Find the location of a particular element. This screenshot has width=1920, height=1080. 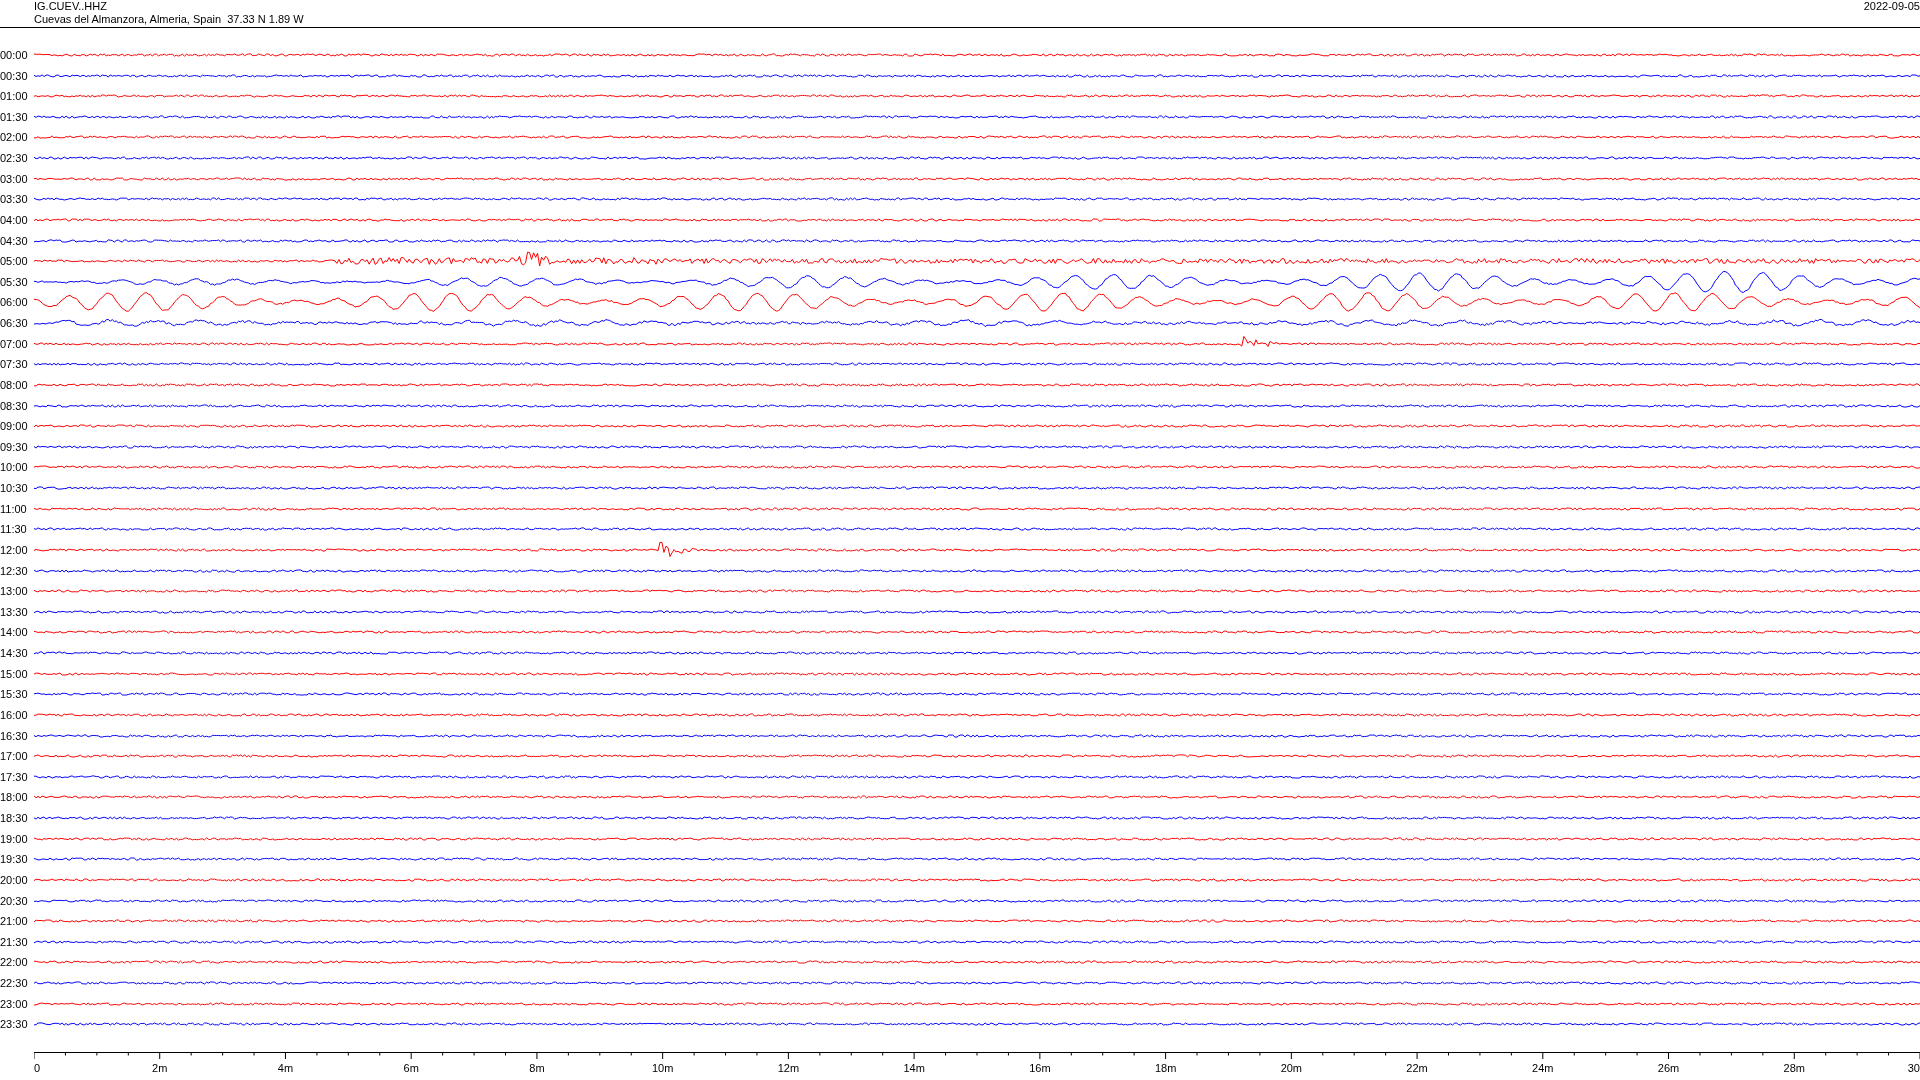

axis-tick-label: 18m is located at coordinates (1165, 1067).